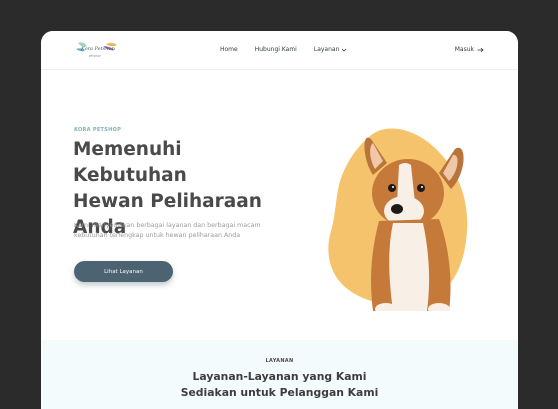 This screenshot has width=558, height=409. Describe the element at coordinates (123, 271) in the screenshot. I see `view-services-button: Lihat Layanan` at that location.